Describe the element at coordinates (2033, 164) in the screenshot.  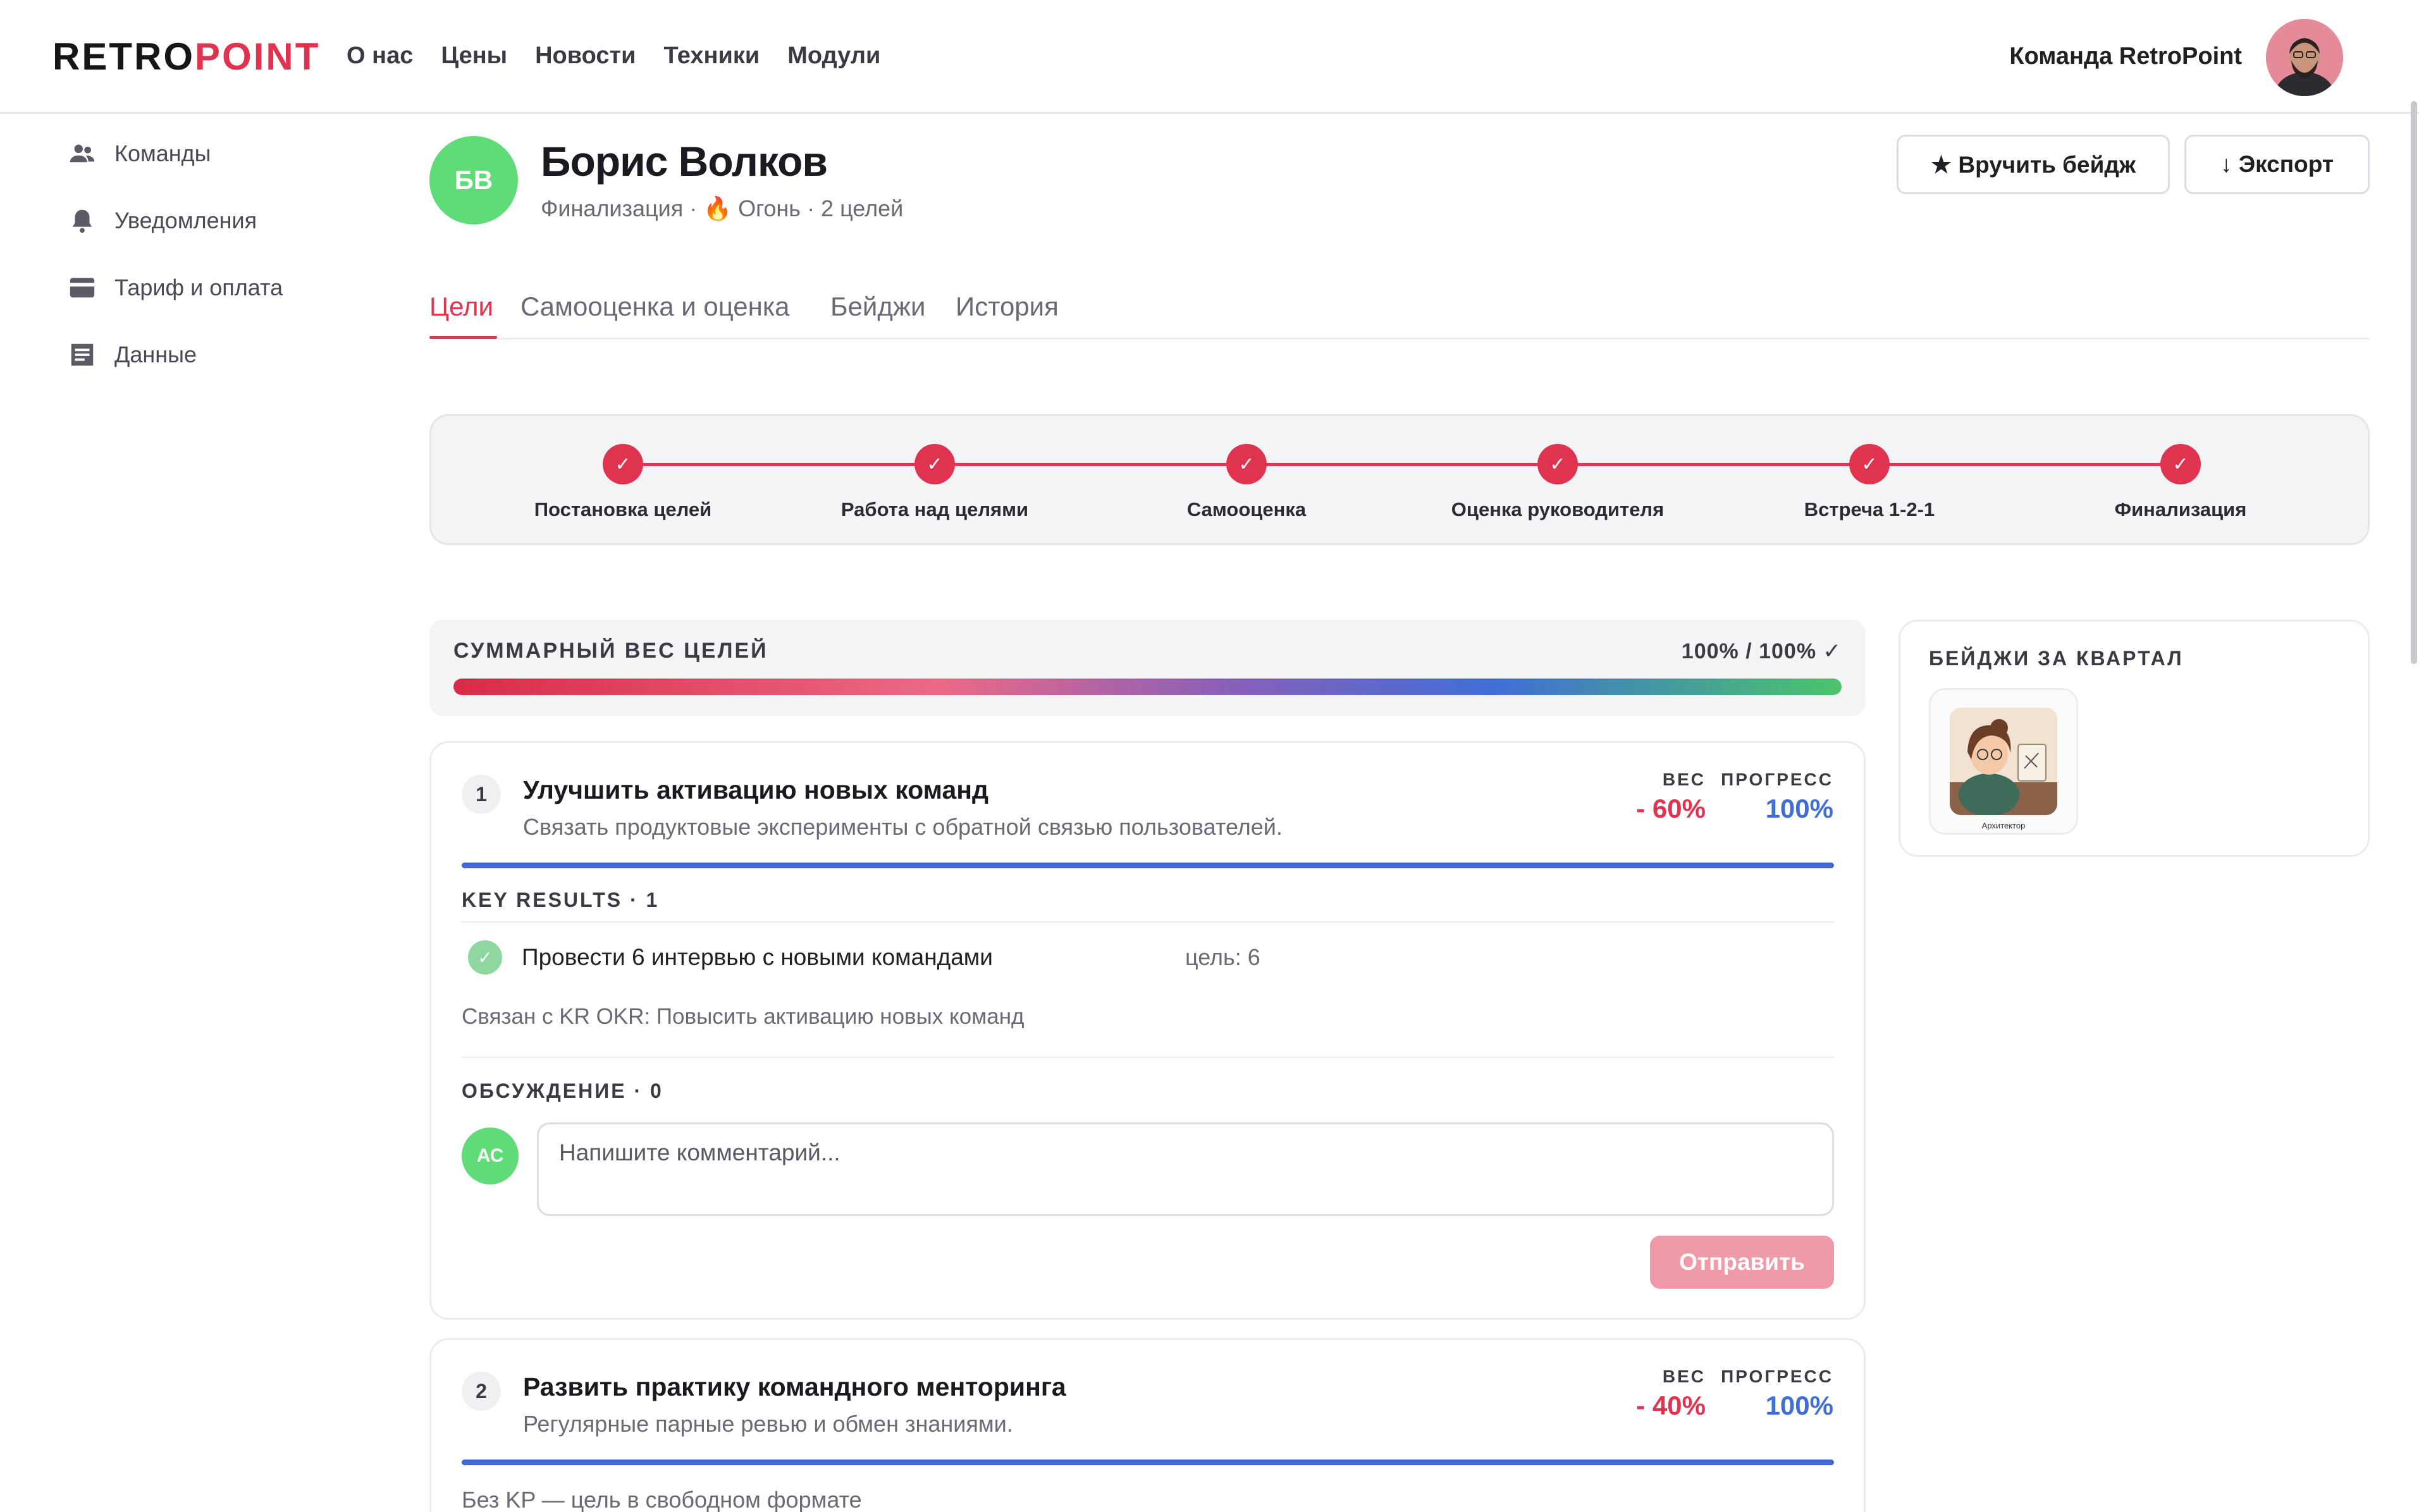
I see `award-badge-button: ★ Вручить бейдж` at that location.